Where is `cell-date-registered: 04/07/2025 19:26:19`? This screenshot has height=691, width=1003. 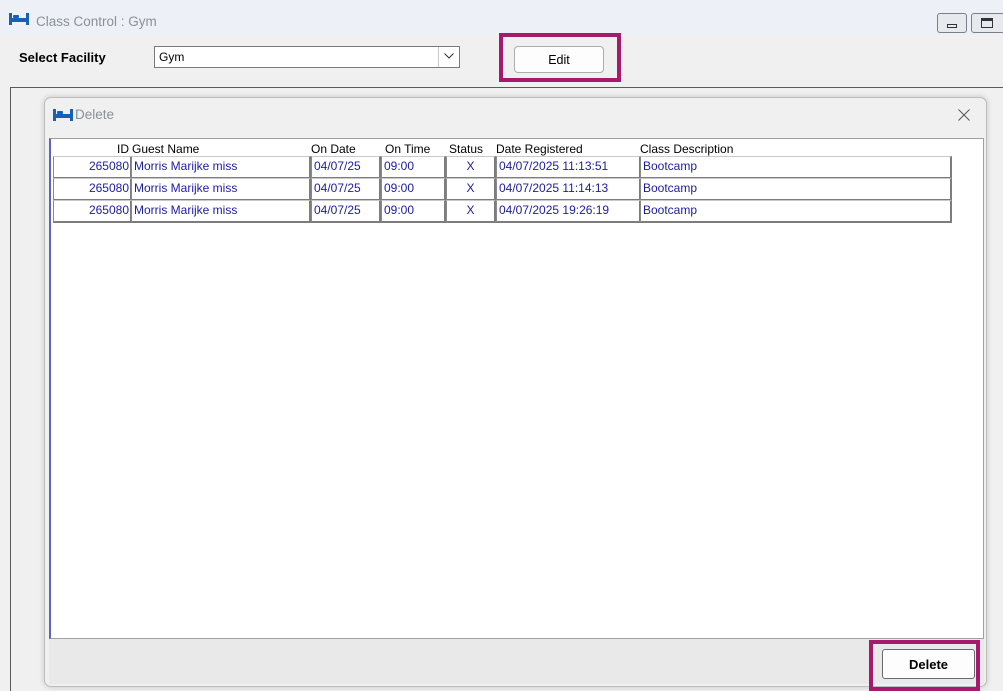 cell-date-registered: 04/07/2025 19:26:19 is located at coordinates (568, 211).